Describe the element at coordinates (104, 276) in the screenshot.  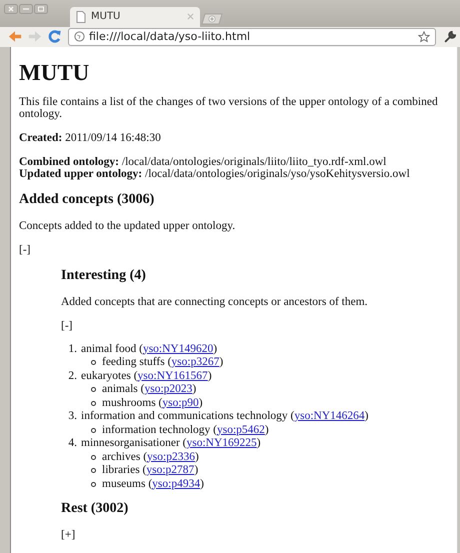
I see `subsection-heading: Interesting (4)` at that location.